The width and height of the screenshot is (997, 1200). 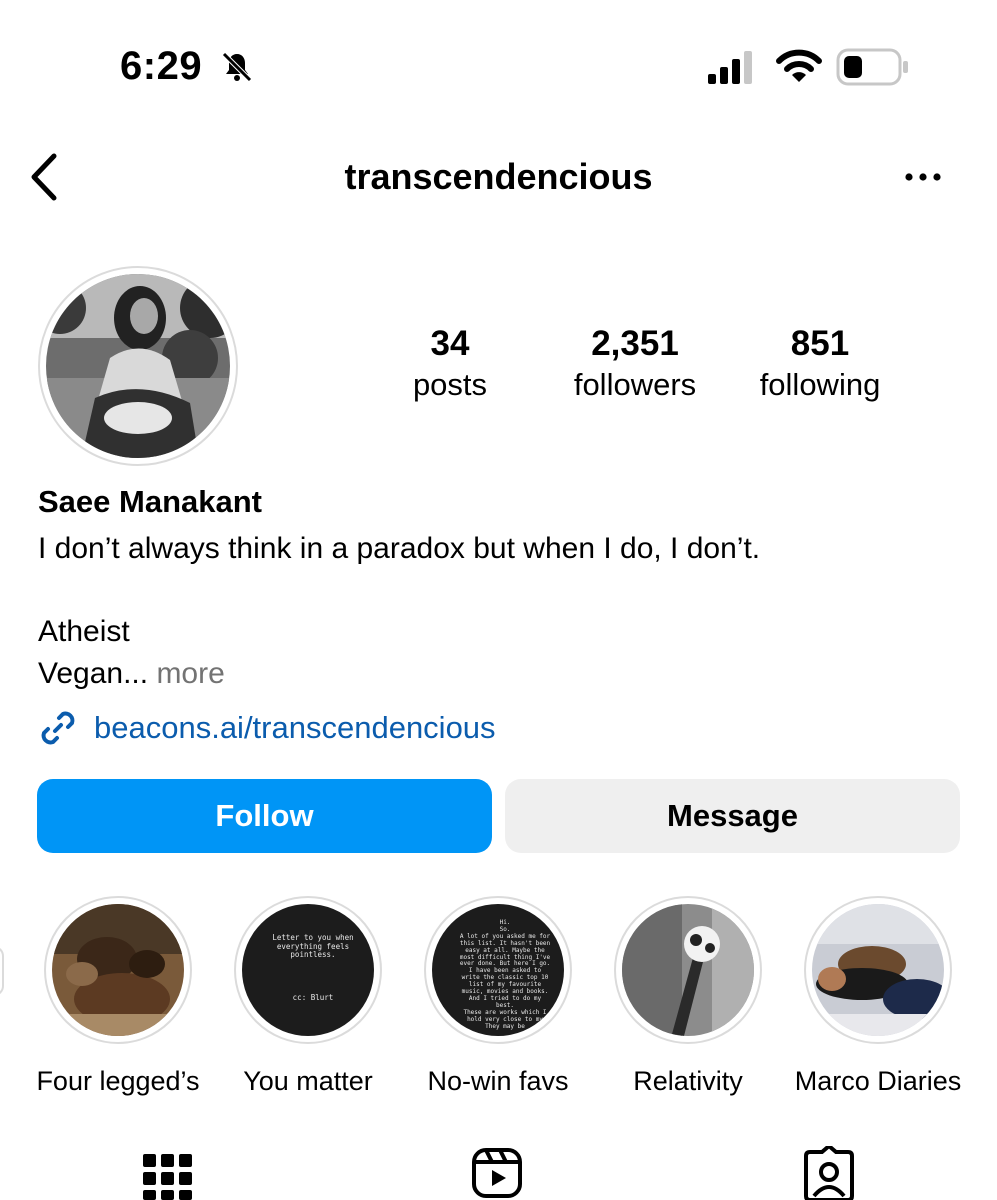 I want to click on link-icon, so click(x=58, y=728).